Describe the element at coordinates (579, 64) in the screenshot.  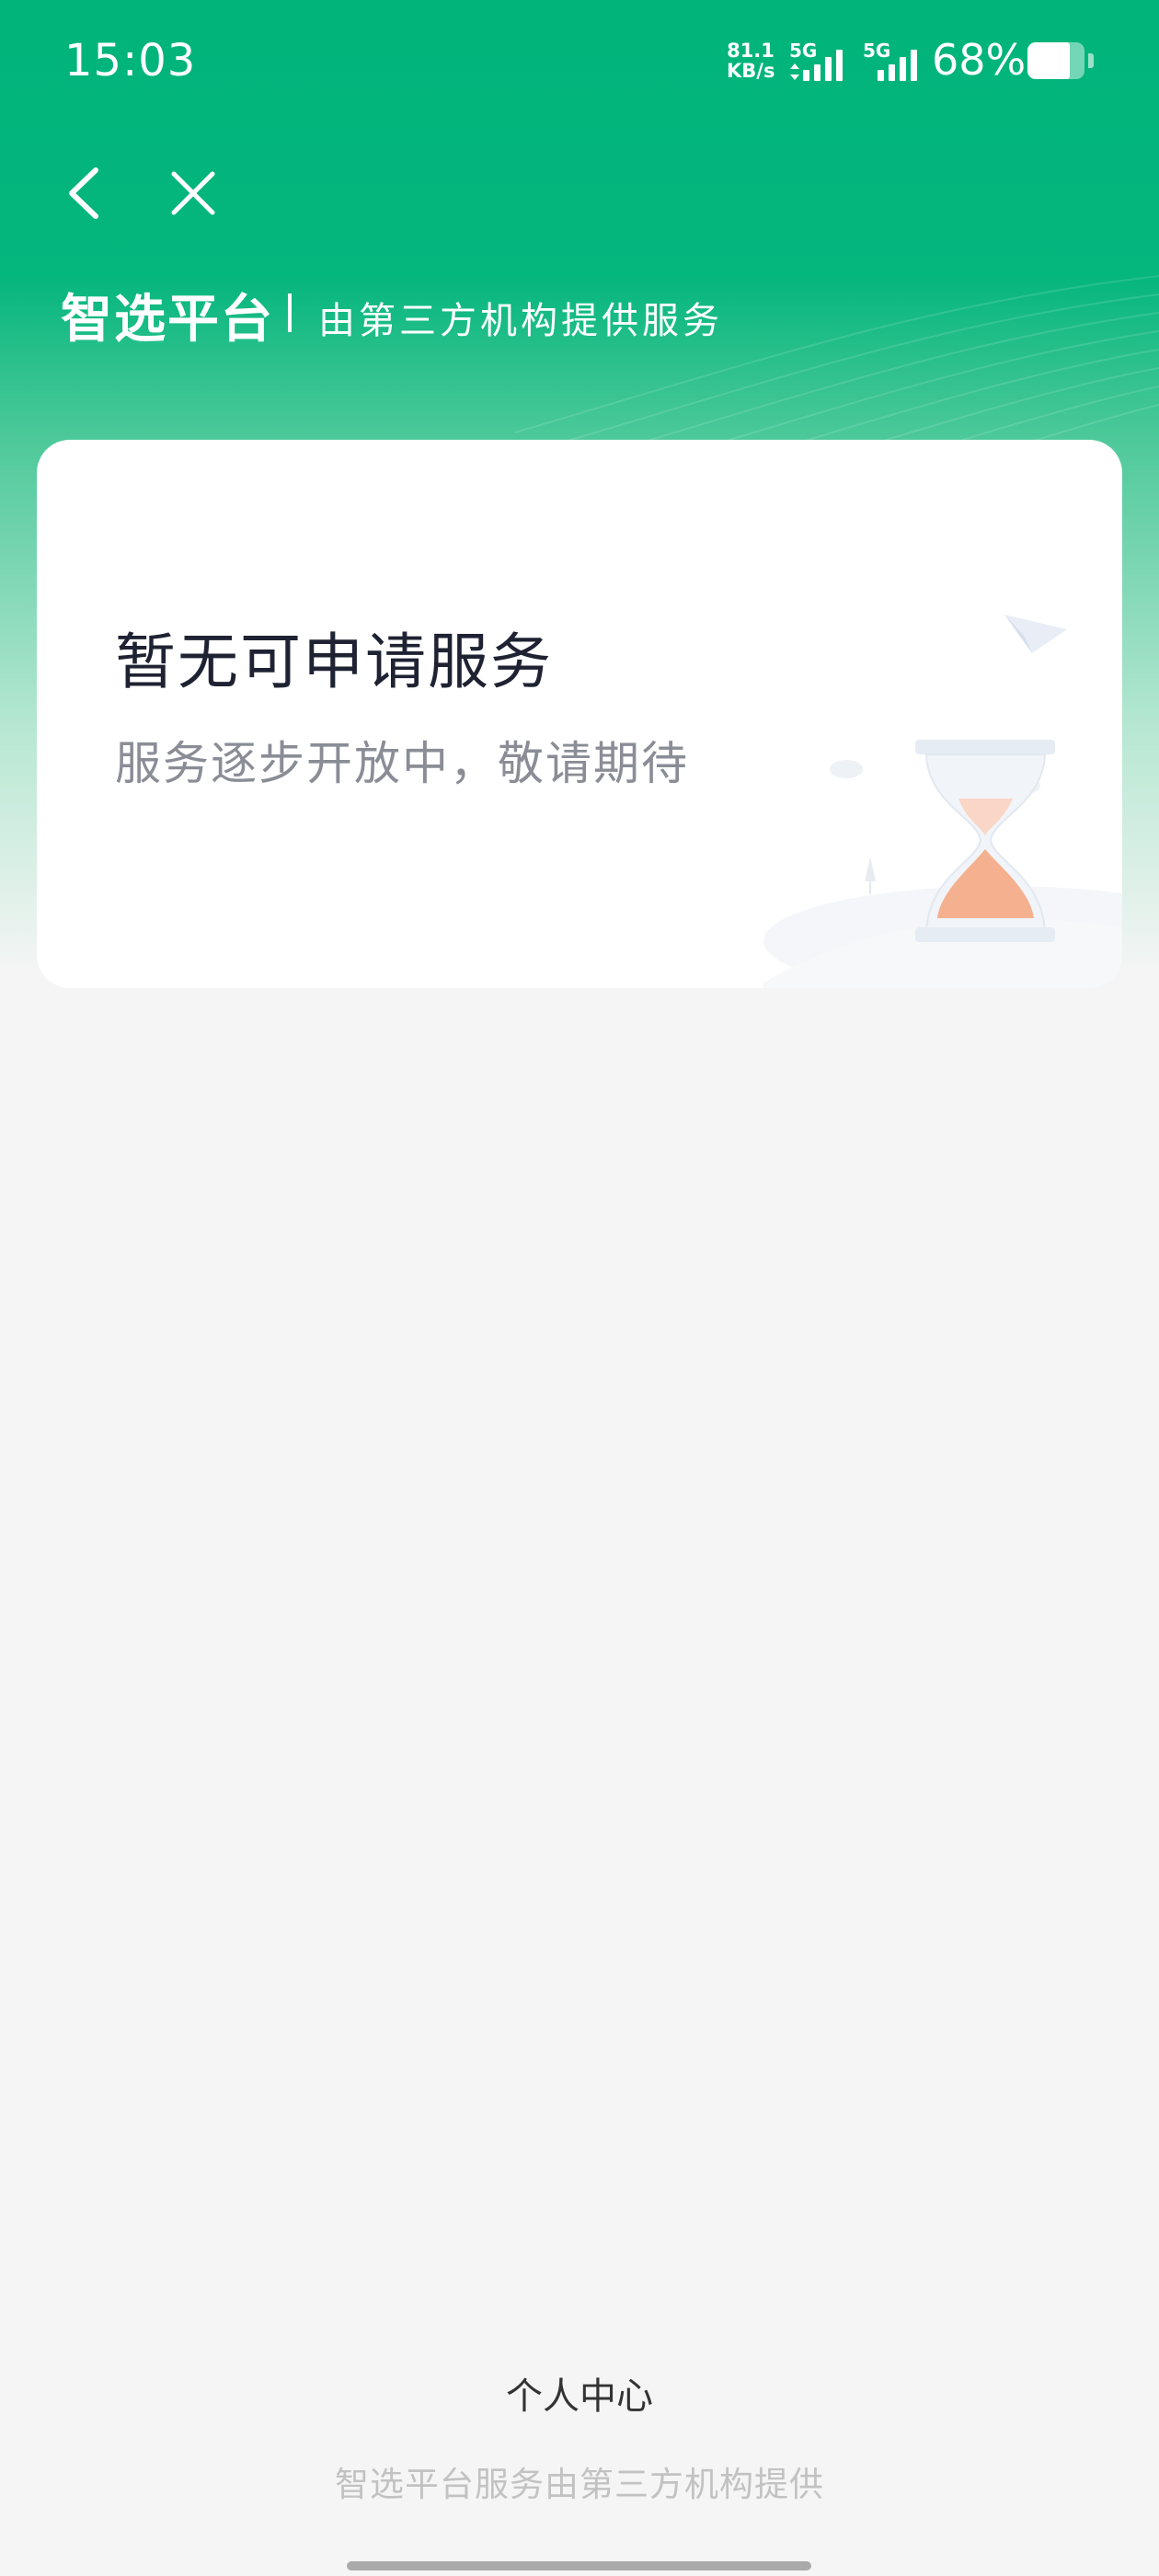
I see `status-bar: 15:03 81.1 KB/s 5G 5G 68%` at that location.